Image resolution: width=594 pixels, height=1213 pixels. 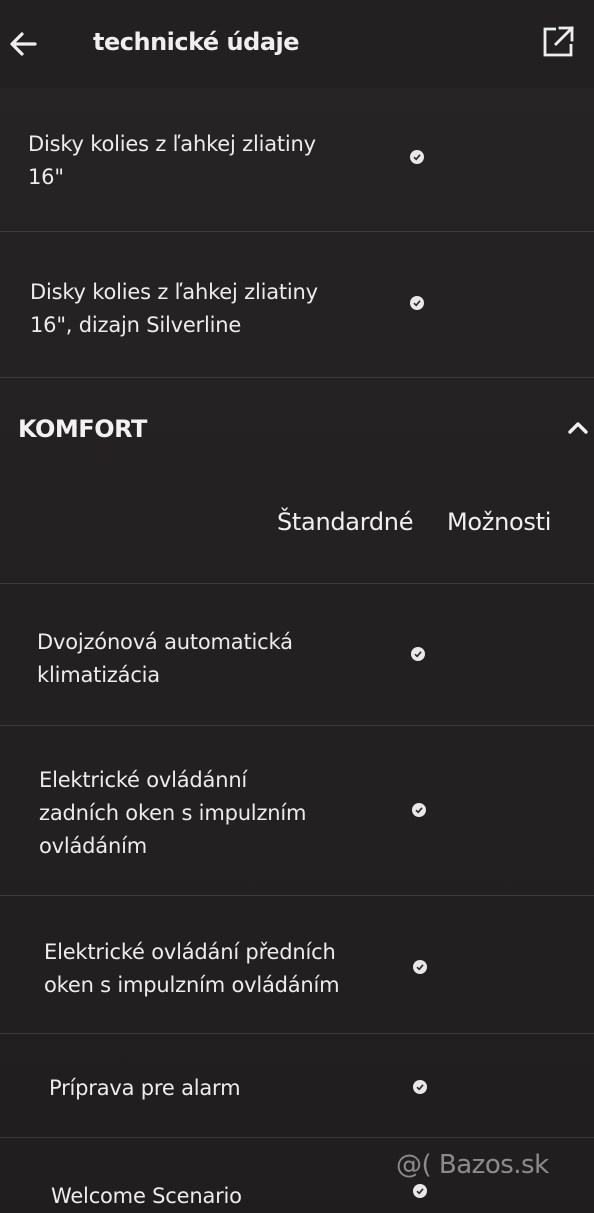 What do you see at coordinates (297, 655) in the screenshot?
I see `list-item: Dvojzónová automatická klimatizácia` at bounding box center [297, 655].